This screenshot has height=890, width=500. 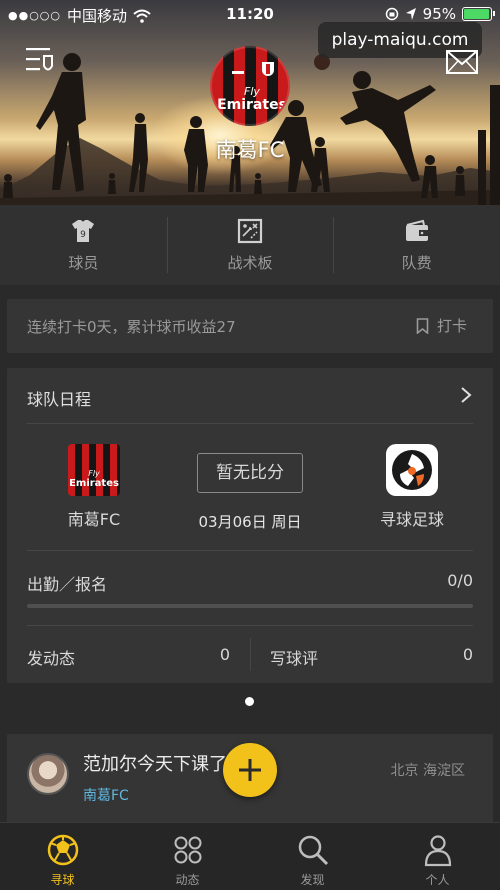 What do you see at coordinates (131, 327) in the screenshot?
I see `checkin-summary: 连续打卡0天，累计球币收益27` at bounding box center [131, 327].